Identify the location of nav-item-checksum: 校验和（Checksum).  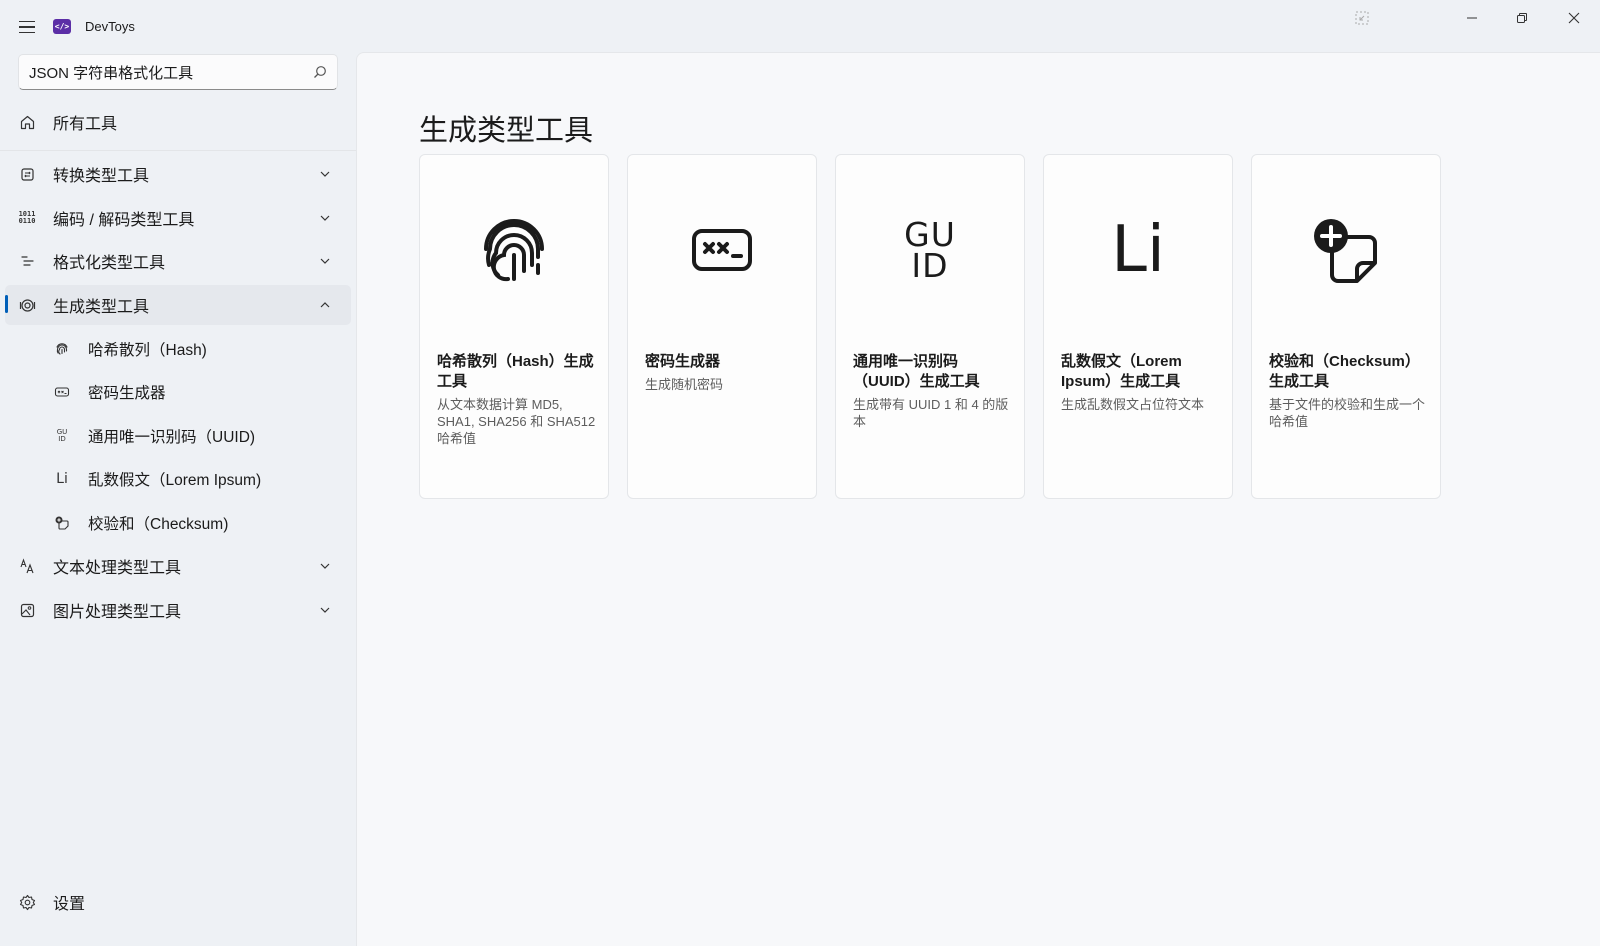
(178, 523).